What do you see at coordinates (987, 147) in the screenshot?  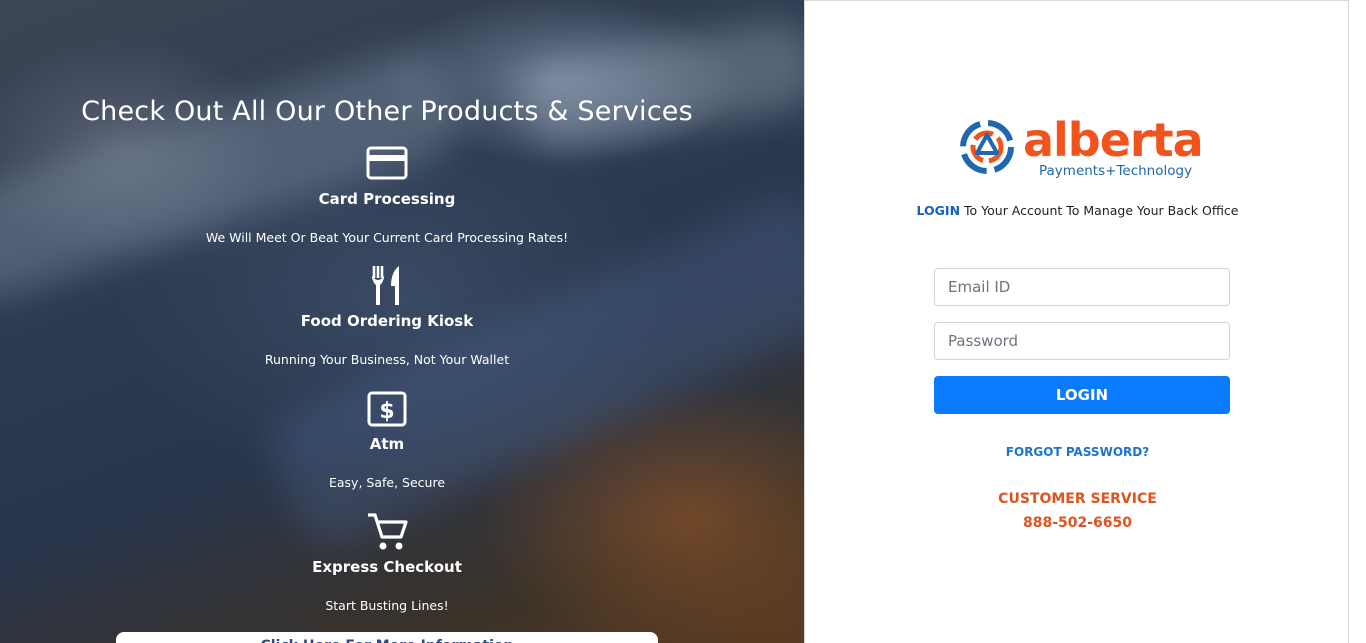 I see `brand-emblem-icon` at bounding box center [987, 147].